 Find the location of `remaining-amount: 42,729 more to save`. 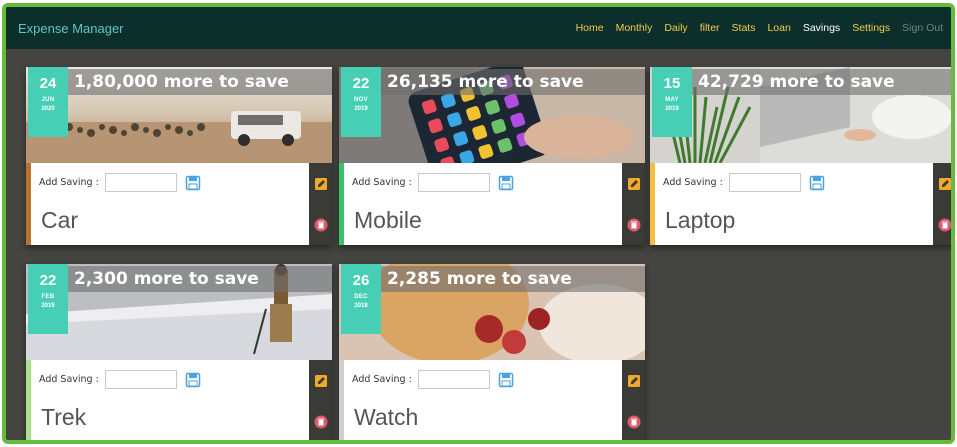

remaining-amount: 42,729 more to save is located at coordinates (821, 82).